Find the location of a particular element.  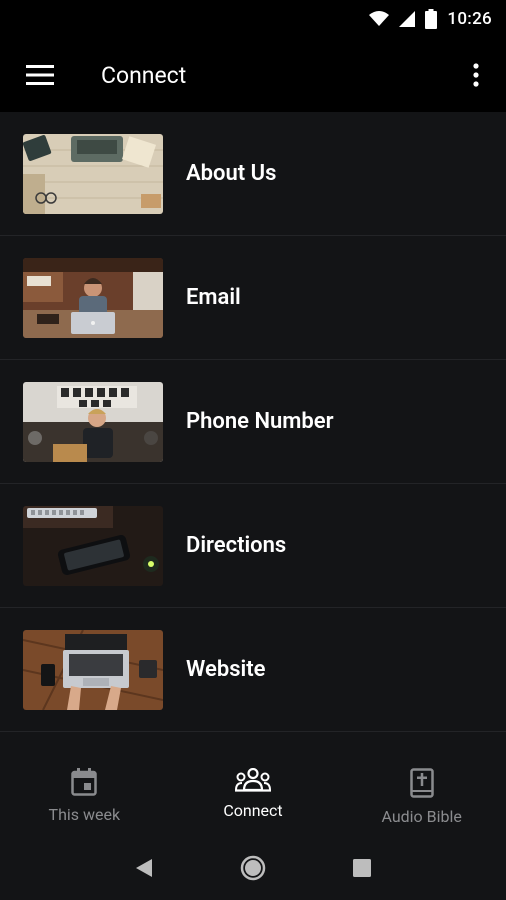

back-button is located at coordinates (144, 868).